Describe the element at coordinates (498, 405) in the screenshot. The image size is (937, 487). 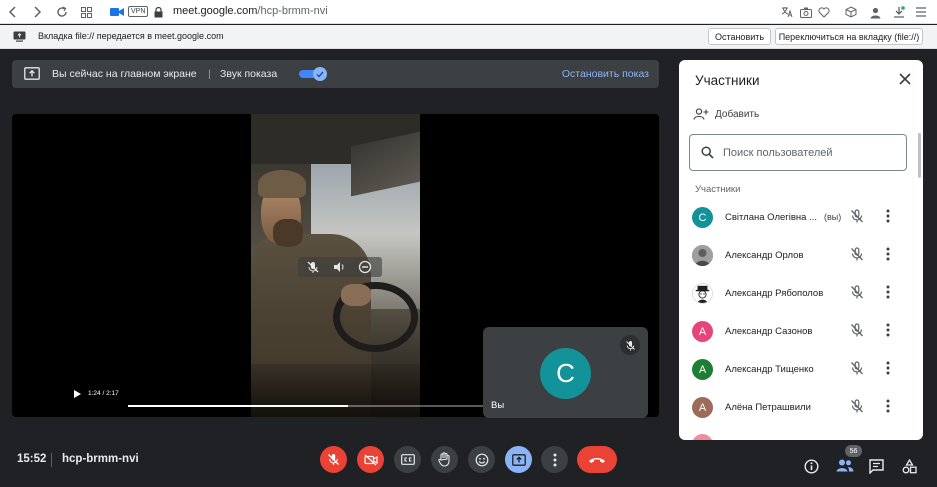
I see `self-name: Вы` at that location.